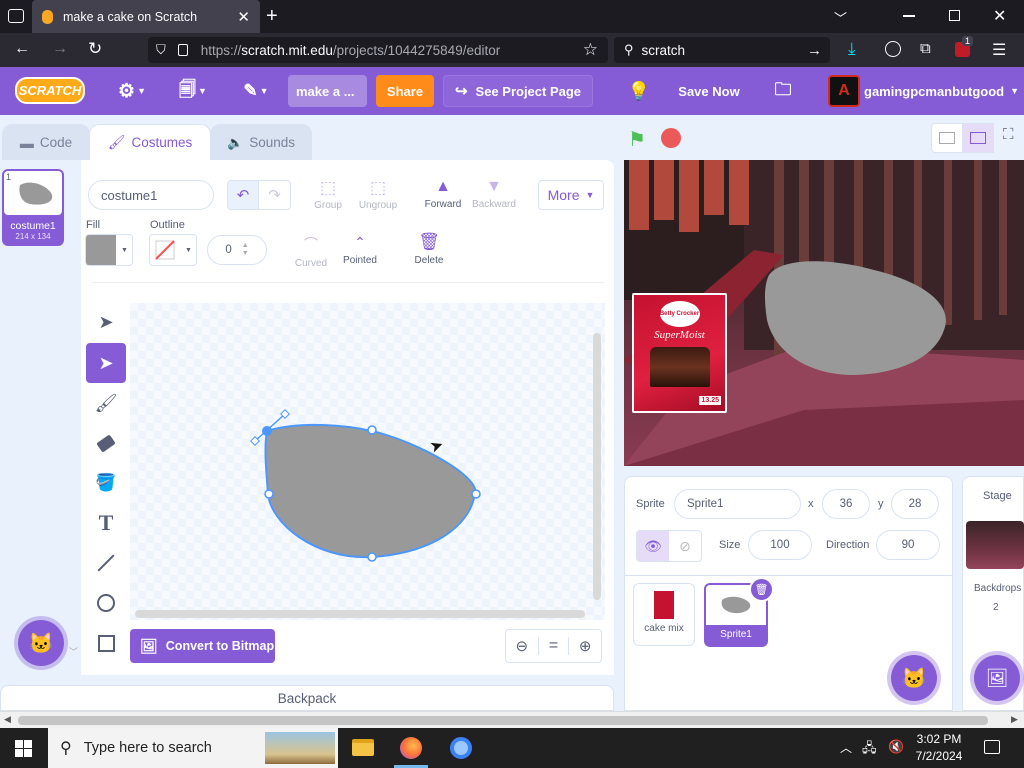 The height and width of the screenshot is (768, 1024). Describe the element at coordinates (106, 322) in the screenshot. I see `select-tool: ➤` at that location.